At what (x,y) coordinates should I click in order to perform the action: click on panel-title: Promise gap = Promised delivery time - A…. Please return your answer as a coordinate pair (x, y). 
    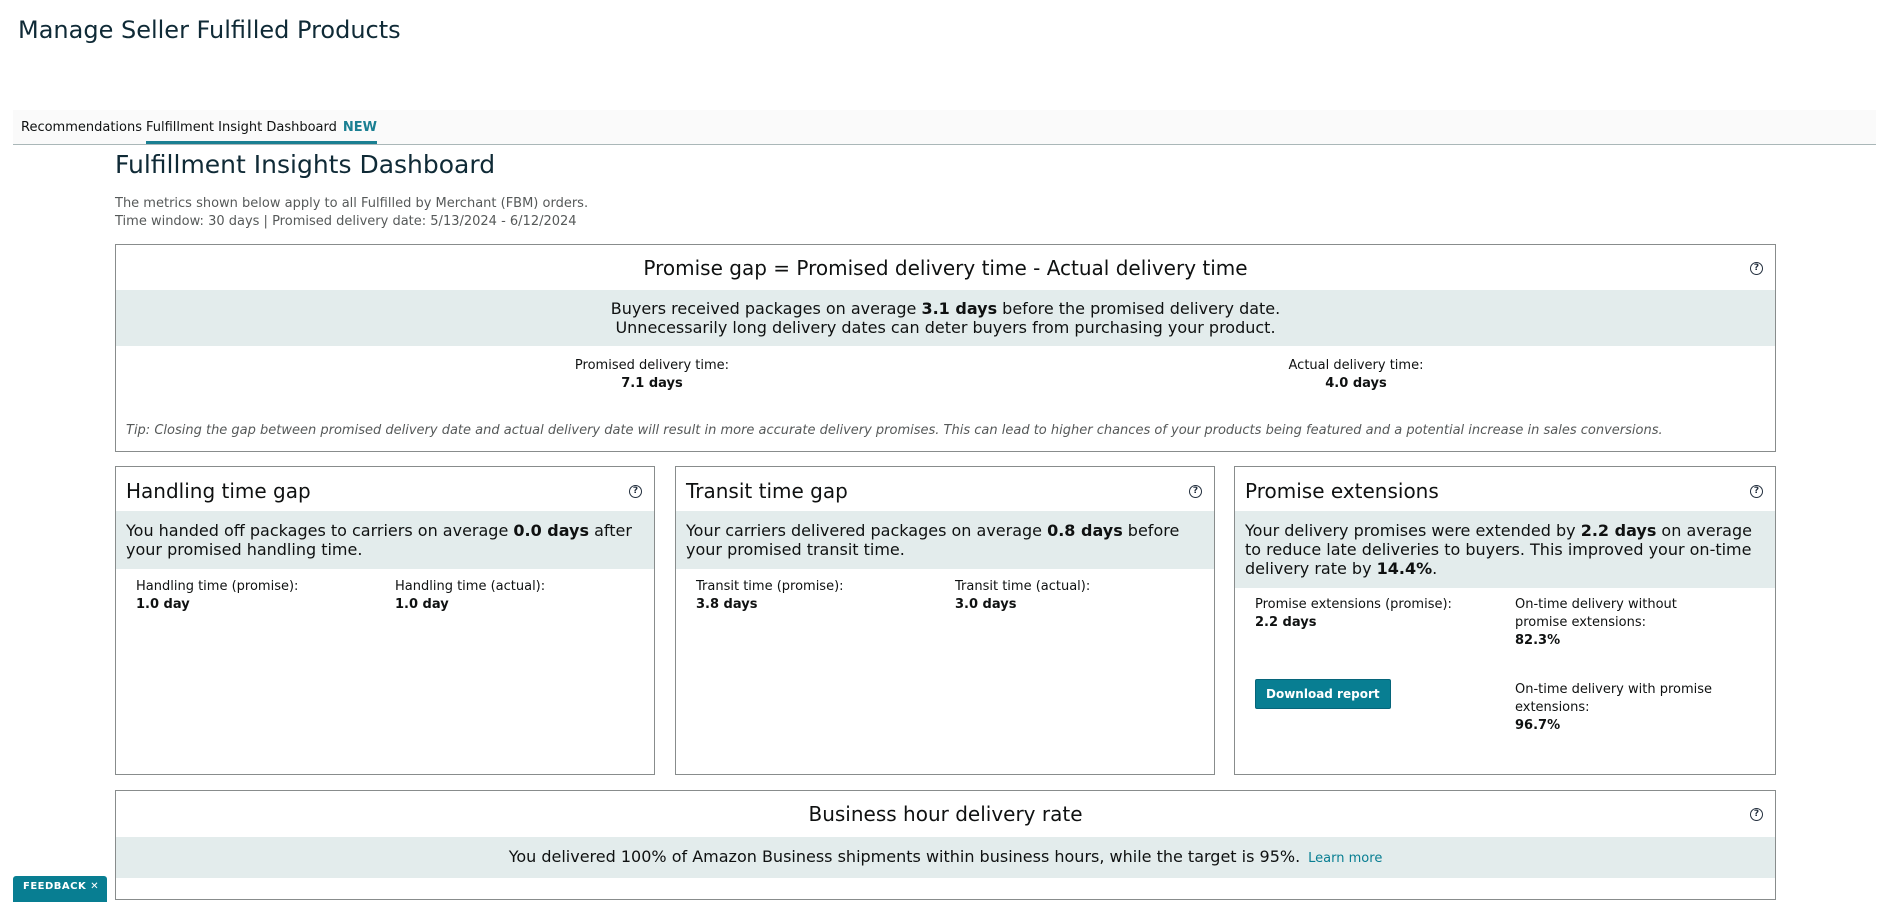
    Looking at the image, I should click on (945, 268).